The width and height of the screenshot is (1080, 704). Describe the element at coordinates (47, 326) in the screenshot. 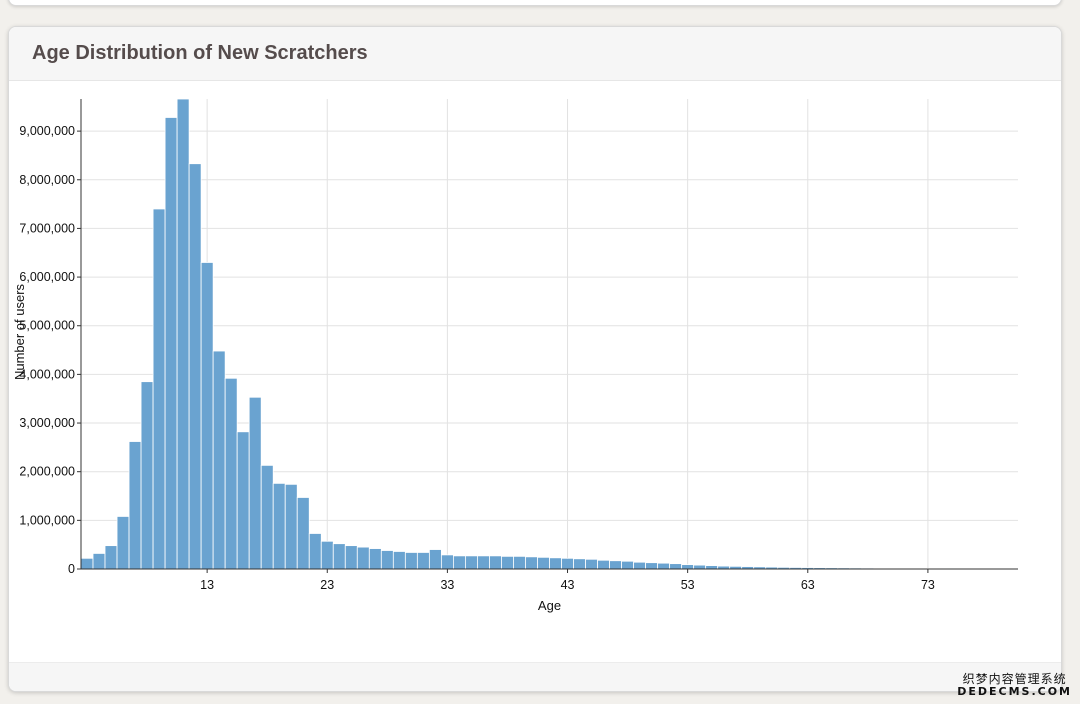

I see `y-tick-label: 5,000,000` at that location.